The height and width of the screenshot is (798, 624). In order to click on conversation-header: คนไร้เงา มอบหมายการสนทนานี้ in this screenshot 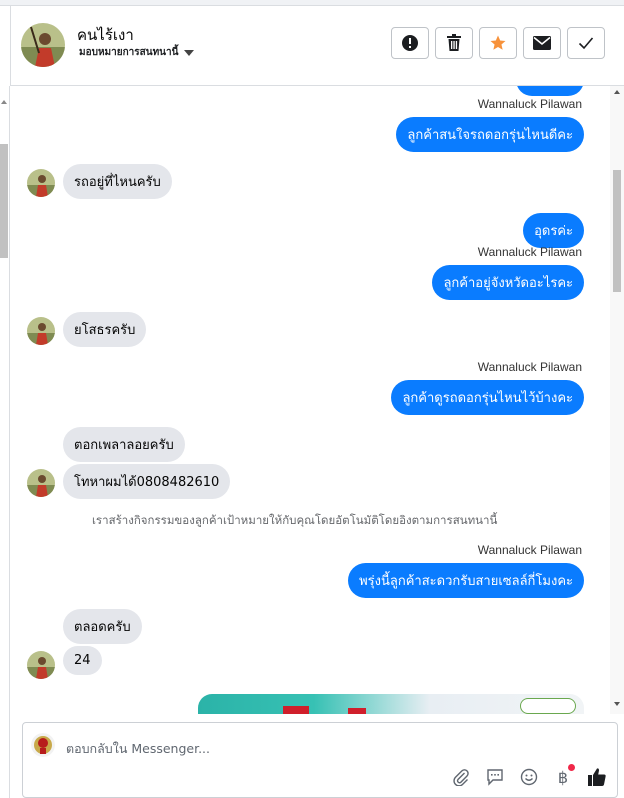, I will do `click(317, 46)`.